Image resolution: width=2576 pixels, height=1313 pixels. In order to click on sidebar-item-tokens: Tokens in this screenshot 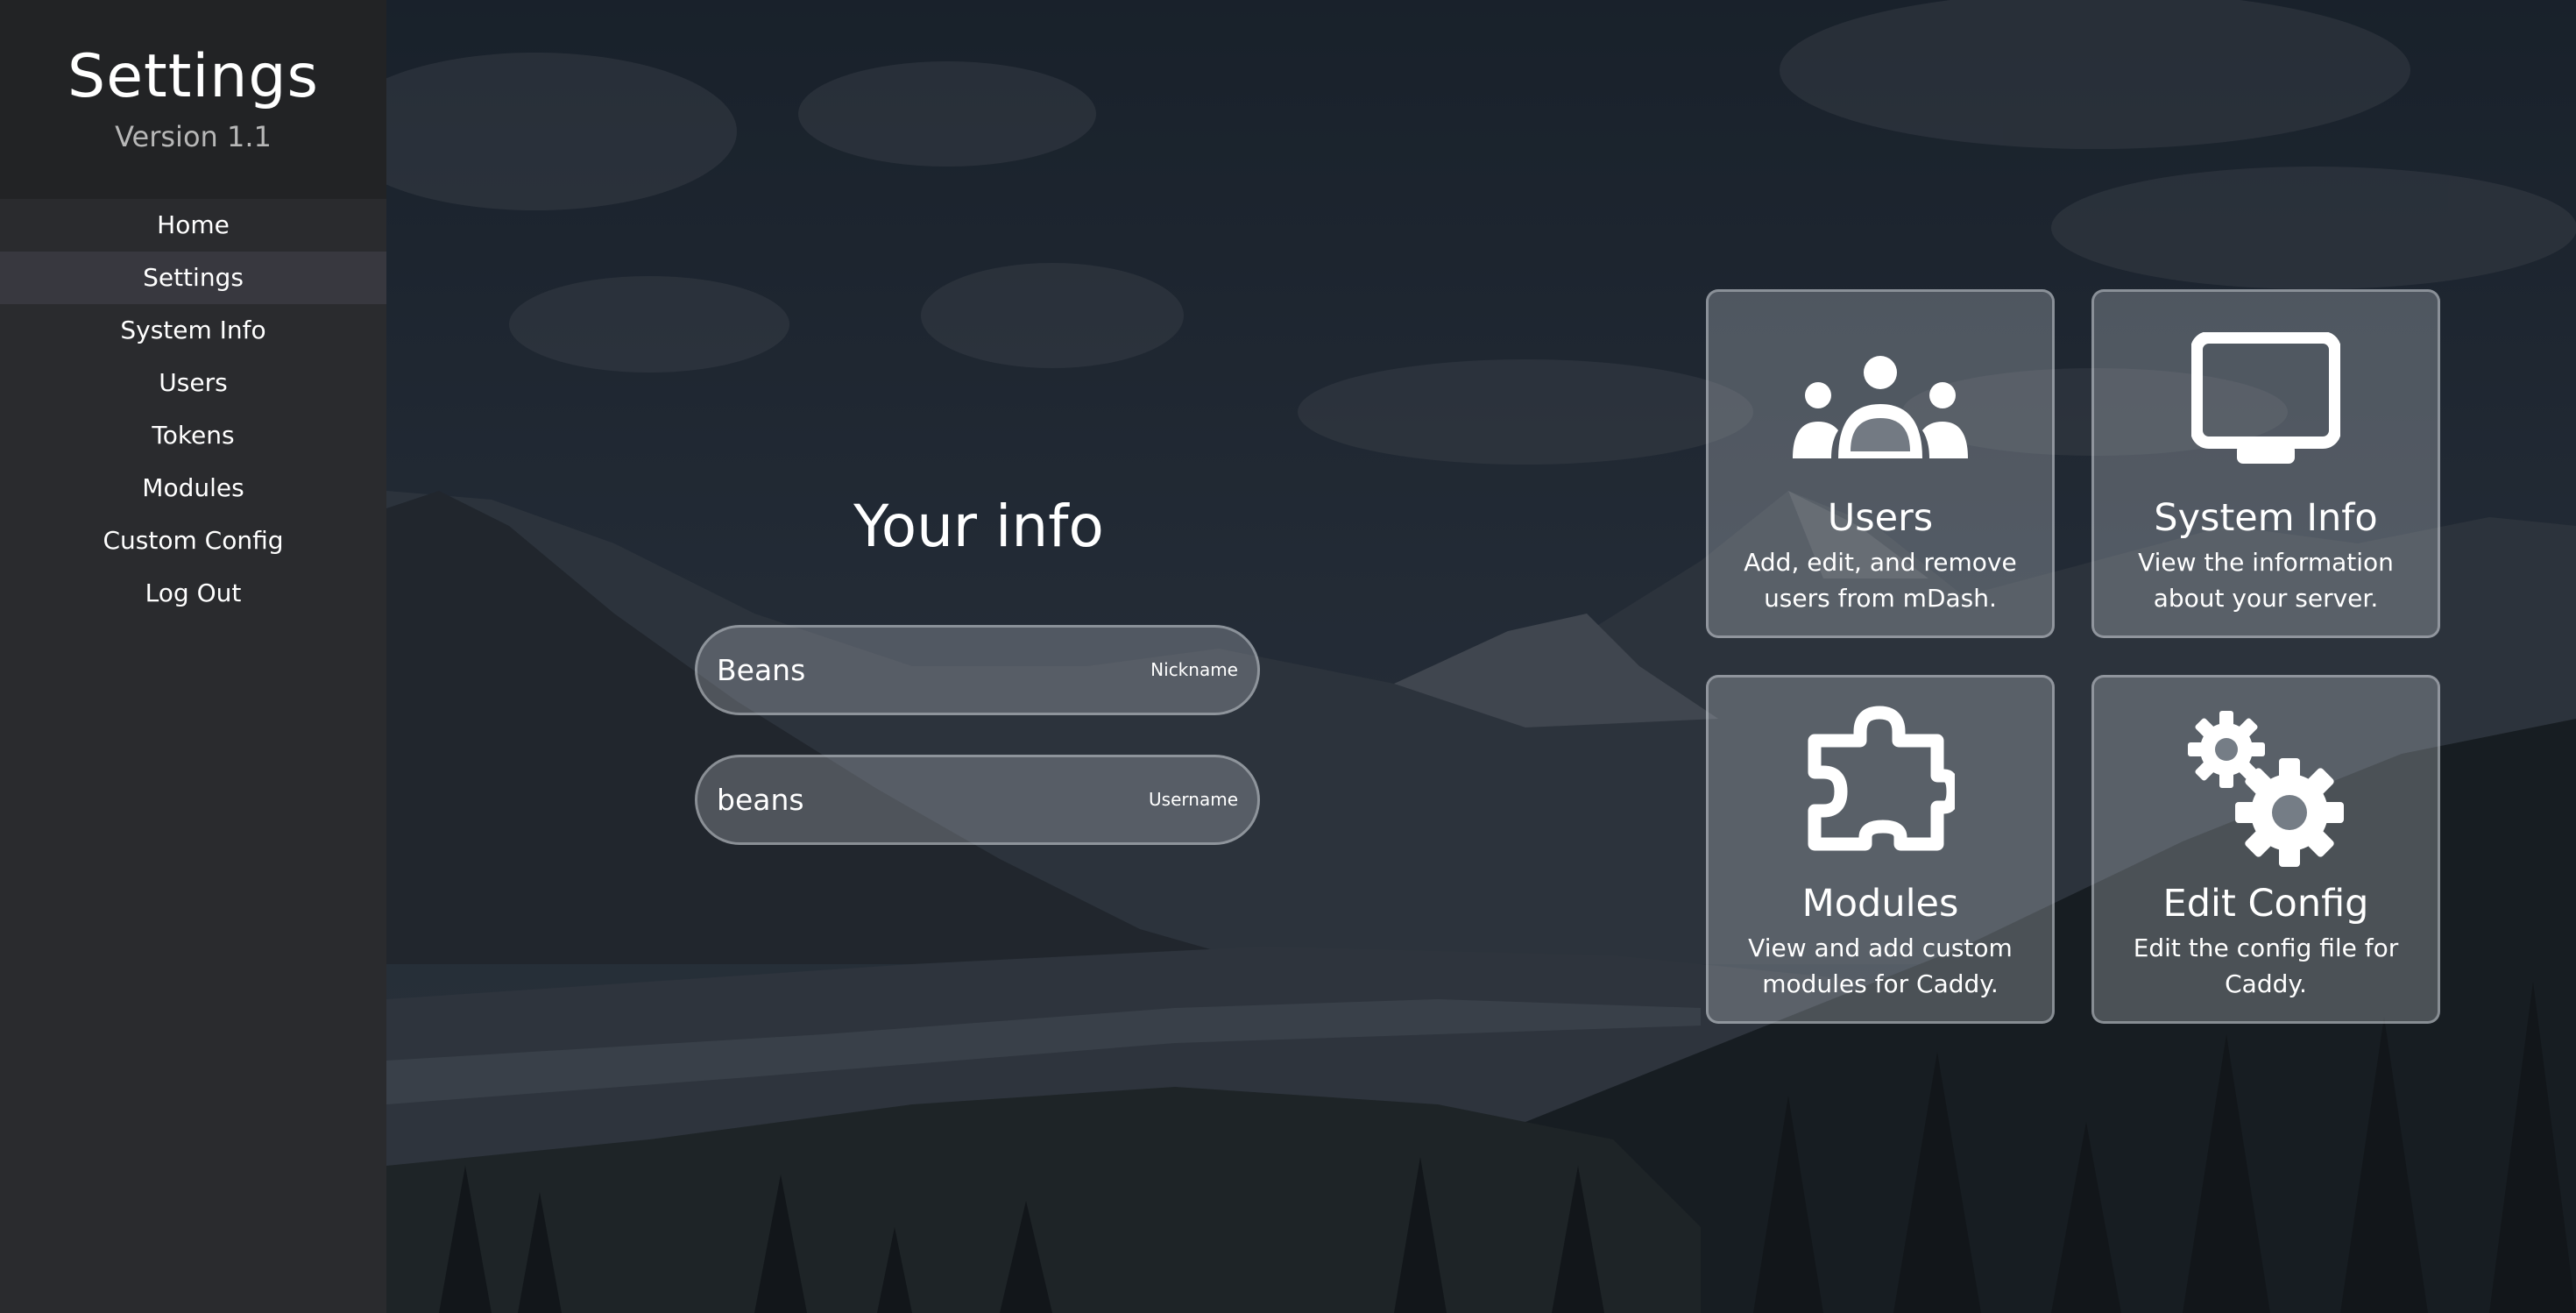, I will do `click(193, 435)`.